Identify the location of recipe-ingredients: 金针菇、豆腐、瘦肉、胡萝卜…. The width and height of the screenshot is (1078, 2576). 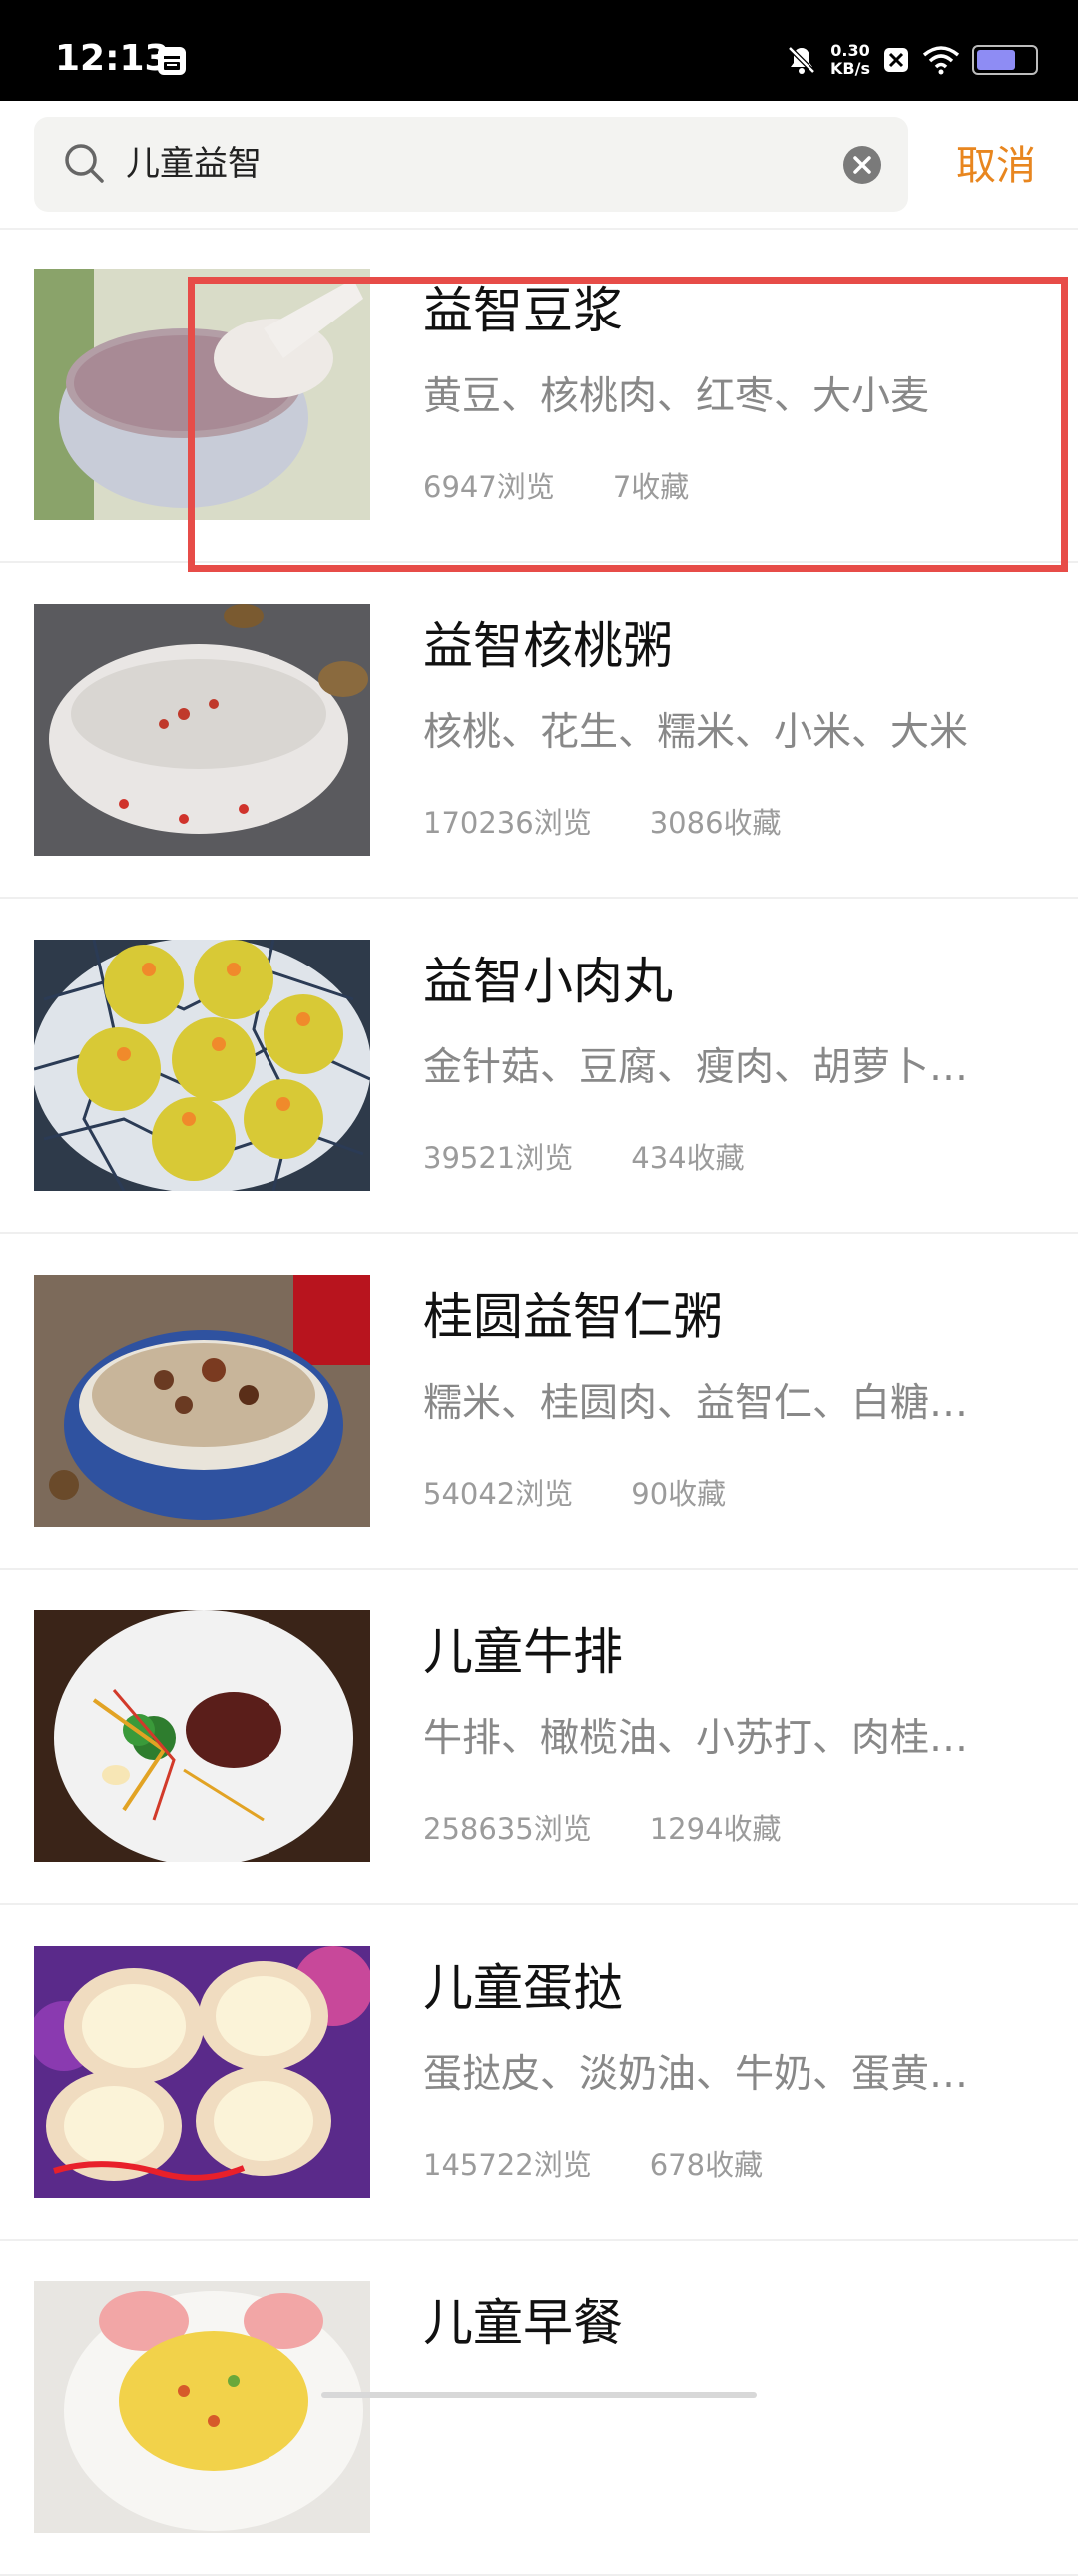
(696, 1067).